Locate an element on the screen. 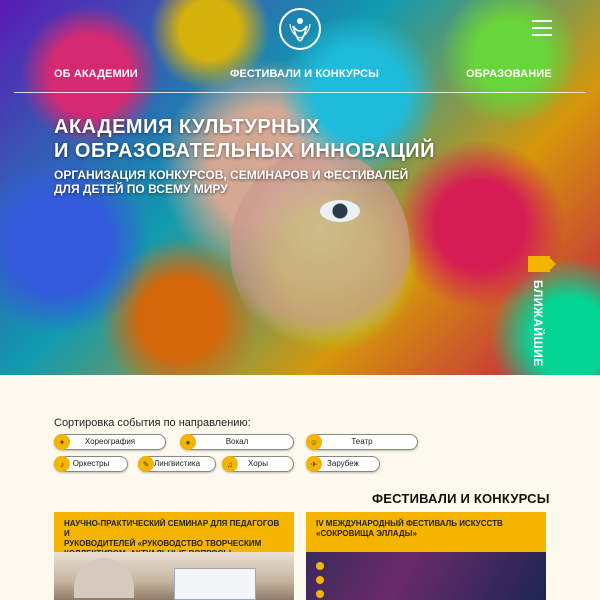 The width and height of the screenshot is (600, 600). filter-label: Театр is located at coordinates (362, 441).